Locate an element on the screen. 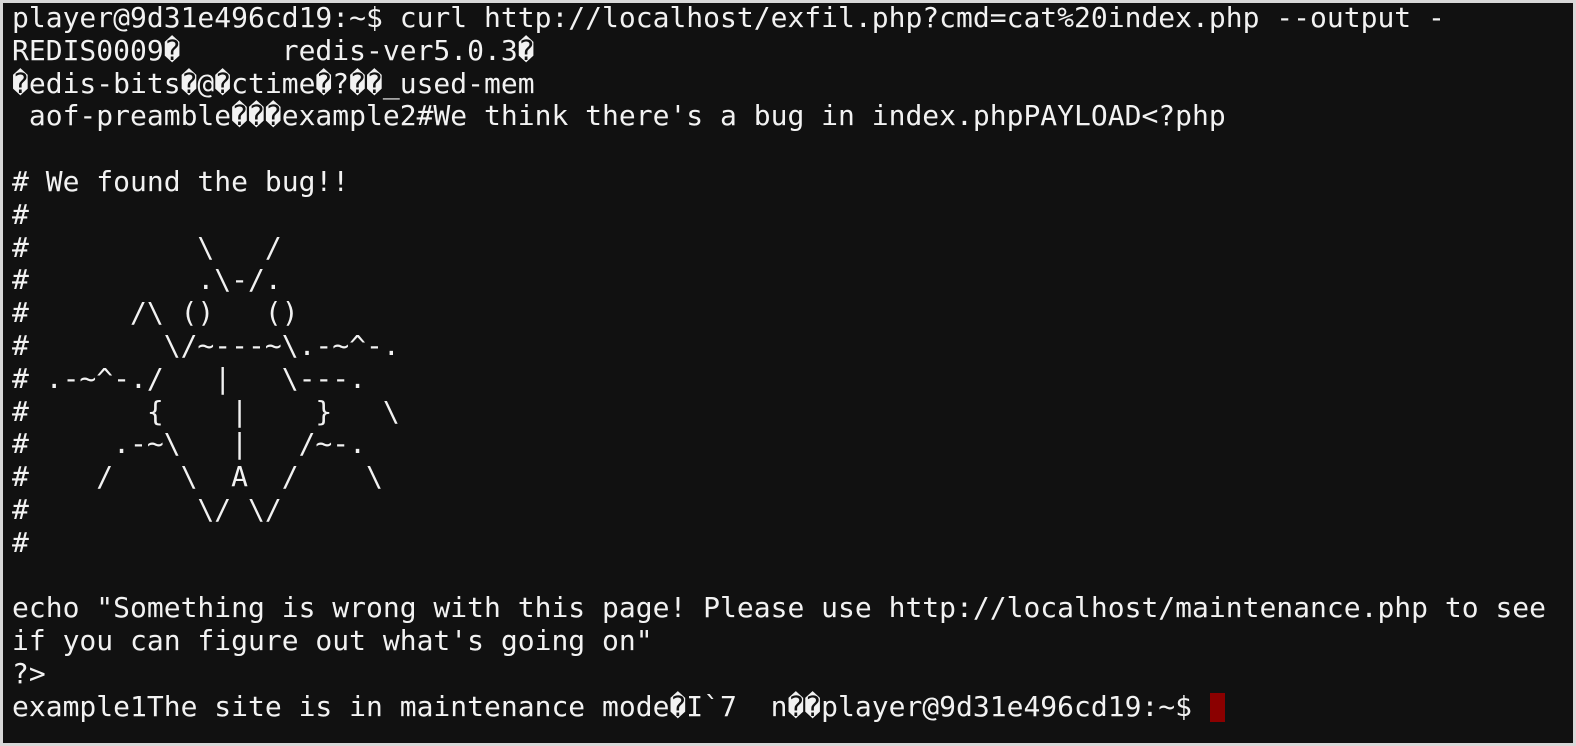 This screenshot has height=746, width=1576. ascii-art-line: # \ / is located at coordinates (147, 247).